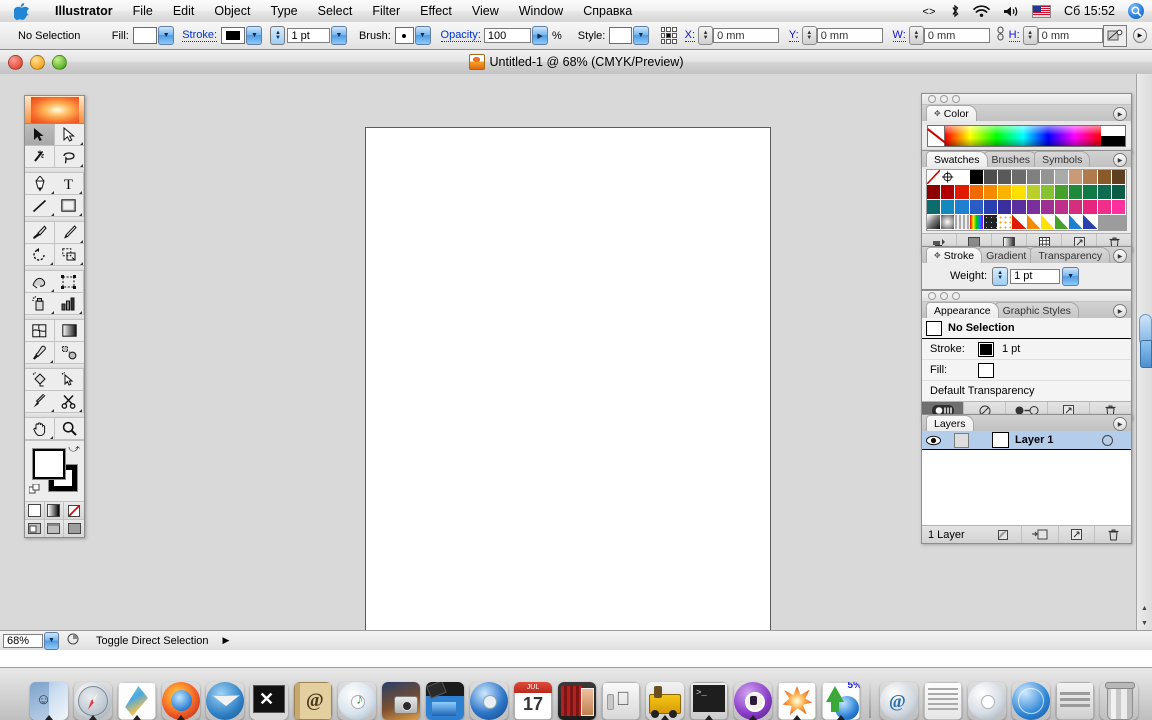 Image resolution: width=1152 pixels, height=720 pixels. What do you see at coordinates (69, 282) in the screenshot?
I see `free-transform-tool` at bounding box center [69, 282].